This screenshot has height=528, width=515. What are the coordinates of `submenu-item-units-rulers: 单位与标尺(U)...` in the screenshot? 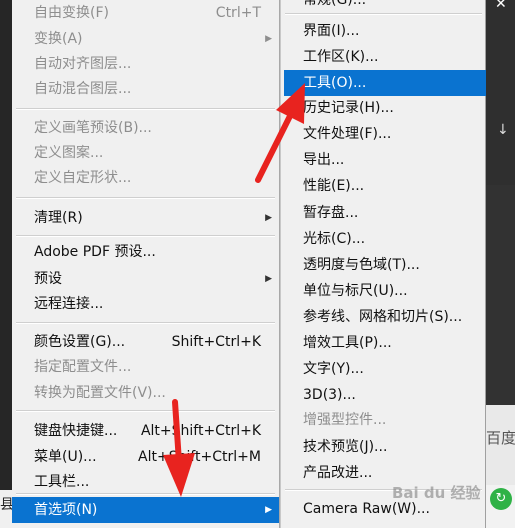 It's located at (383, 291).